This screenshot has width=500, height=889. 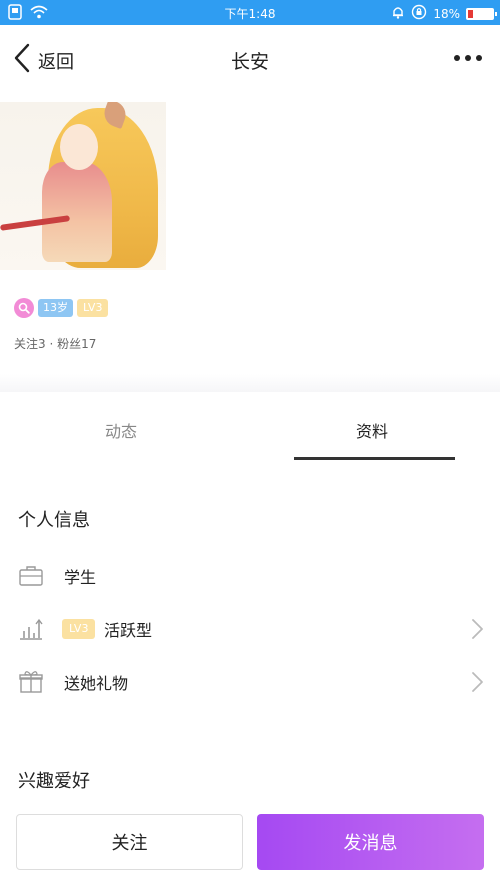 What do you see at coordinates (370, 842) in the screenshot?
I see `send-message-button: 发消息` at bounding box center [370, 842].